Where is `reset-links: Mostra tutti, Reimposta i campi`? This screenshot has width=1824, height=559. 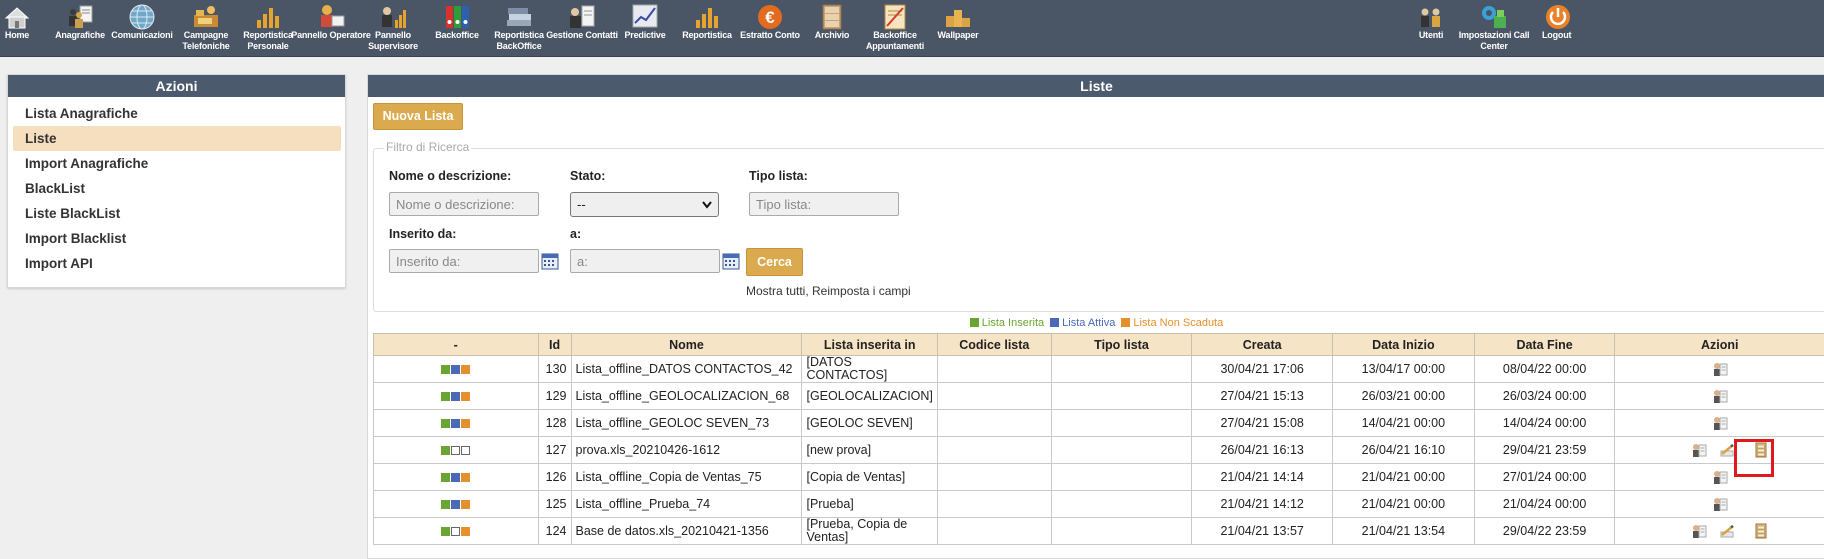 reset-links: Mostra tutti, Reimposta i campi is located at coordinates (828, 291).